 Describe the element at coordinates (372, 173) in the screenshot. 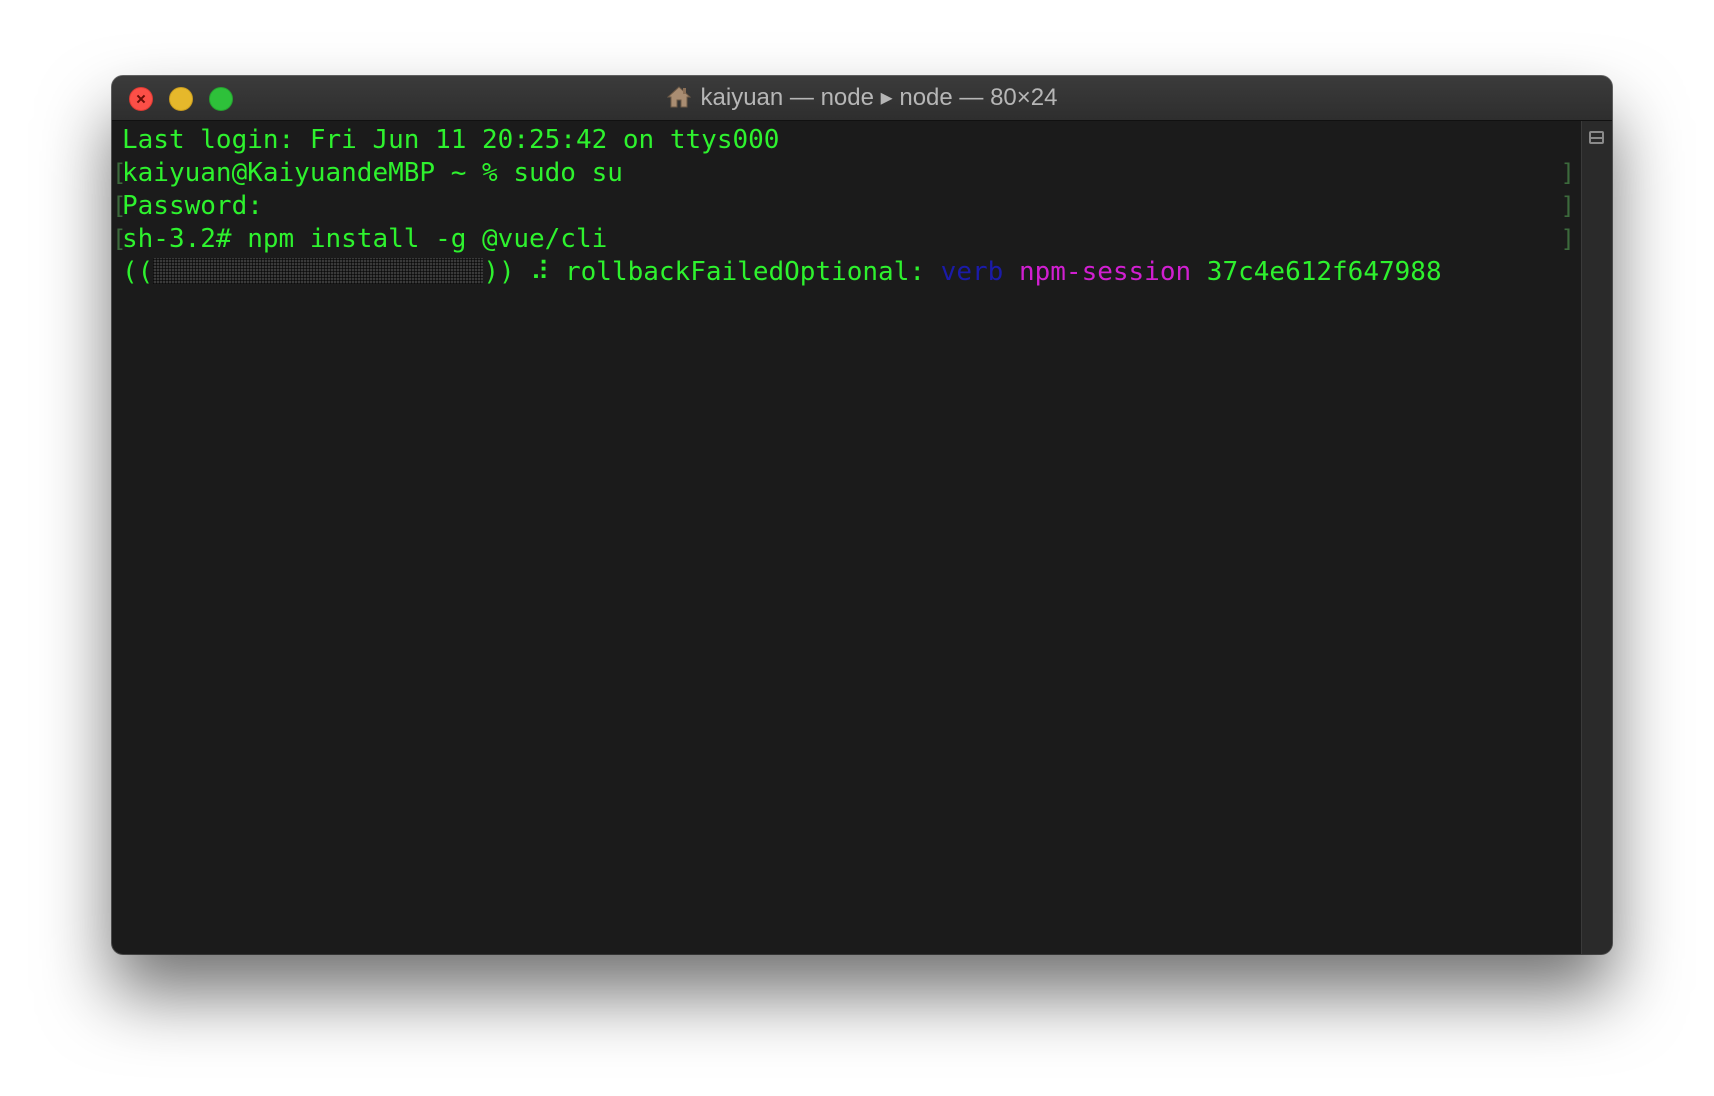

I see `terminal-line: kaiyuan@KaiyuandeMBP ~ % sudo su` at that location.